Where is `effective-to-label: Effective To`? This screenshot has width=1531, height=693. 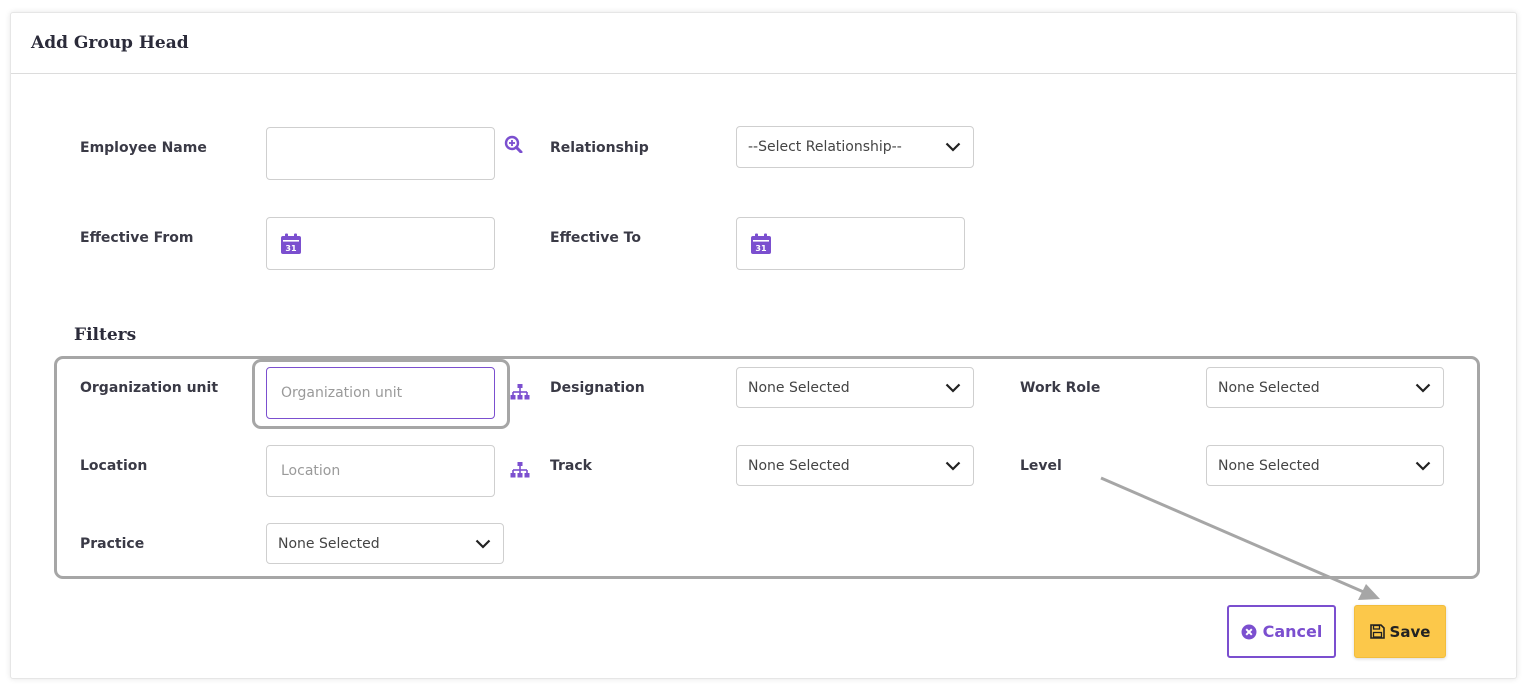
effective-to-label: Effective To is located at coordinates (595, 238).